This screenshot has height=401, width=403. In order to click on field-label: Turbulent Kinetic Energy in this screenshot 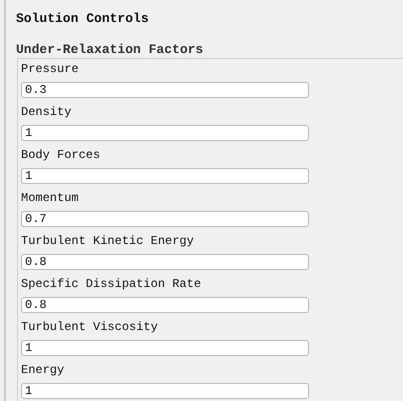, I will do `click(108, 241)`.